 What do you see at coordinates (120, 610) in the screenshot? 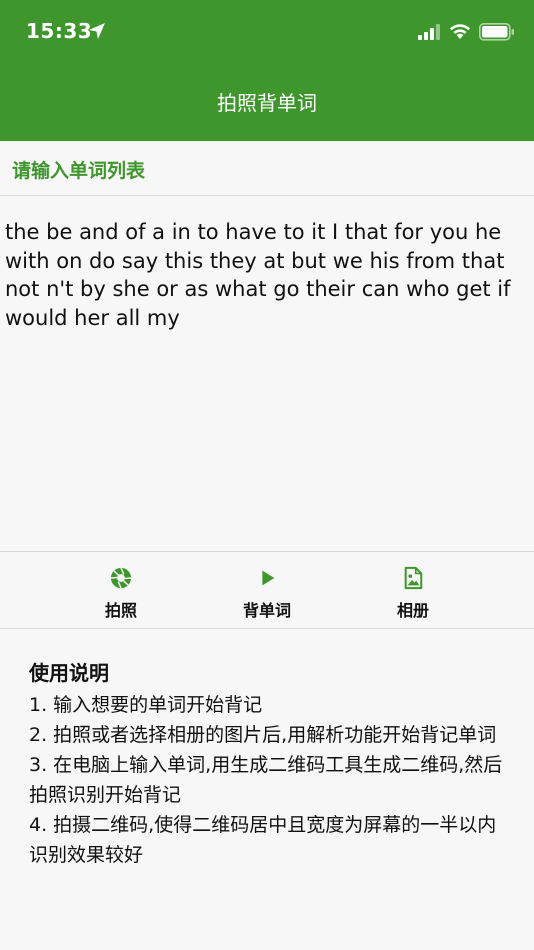
I see `take-photo-label: 拍照` at bounding box center [120, 610].